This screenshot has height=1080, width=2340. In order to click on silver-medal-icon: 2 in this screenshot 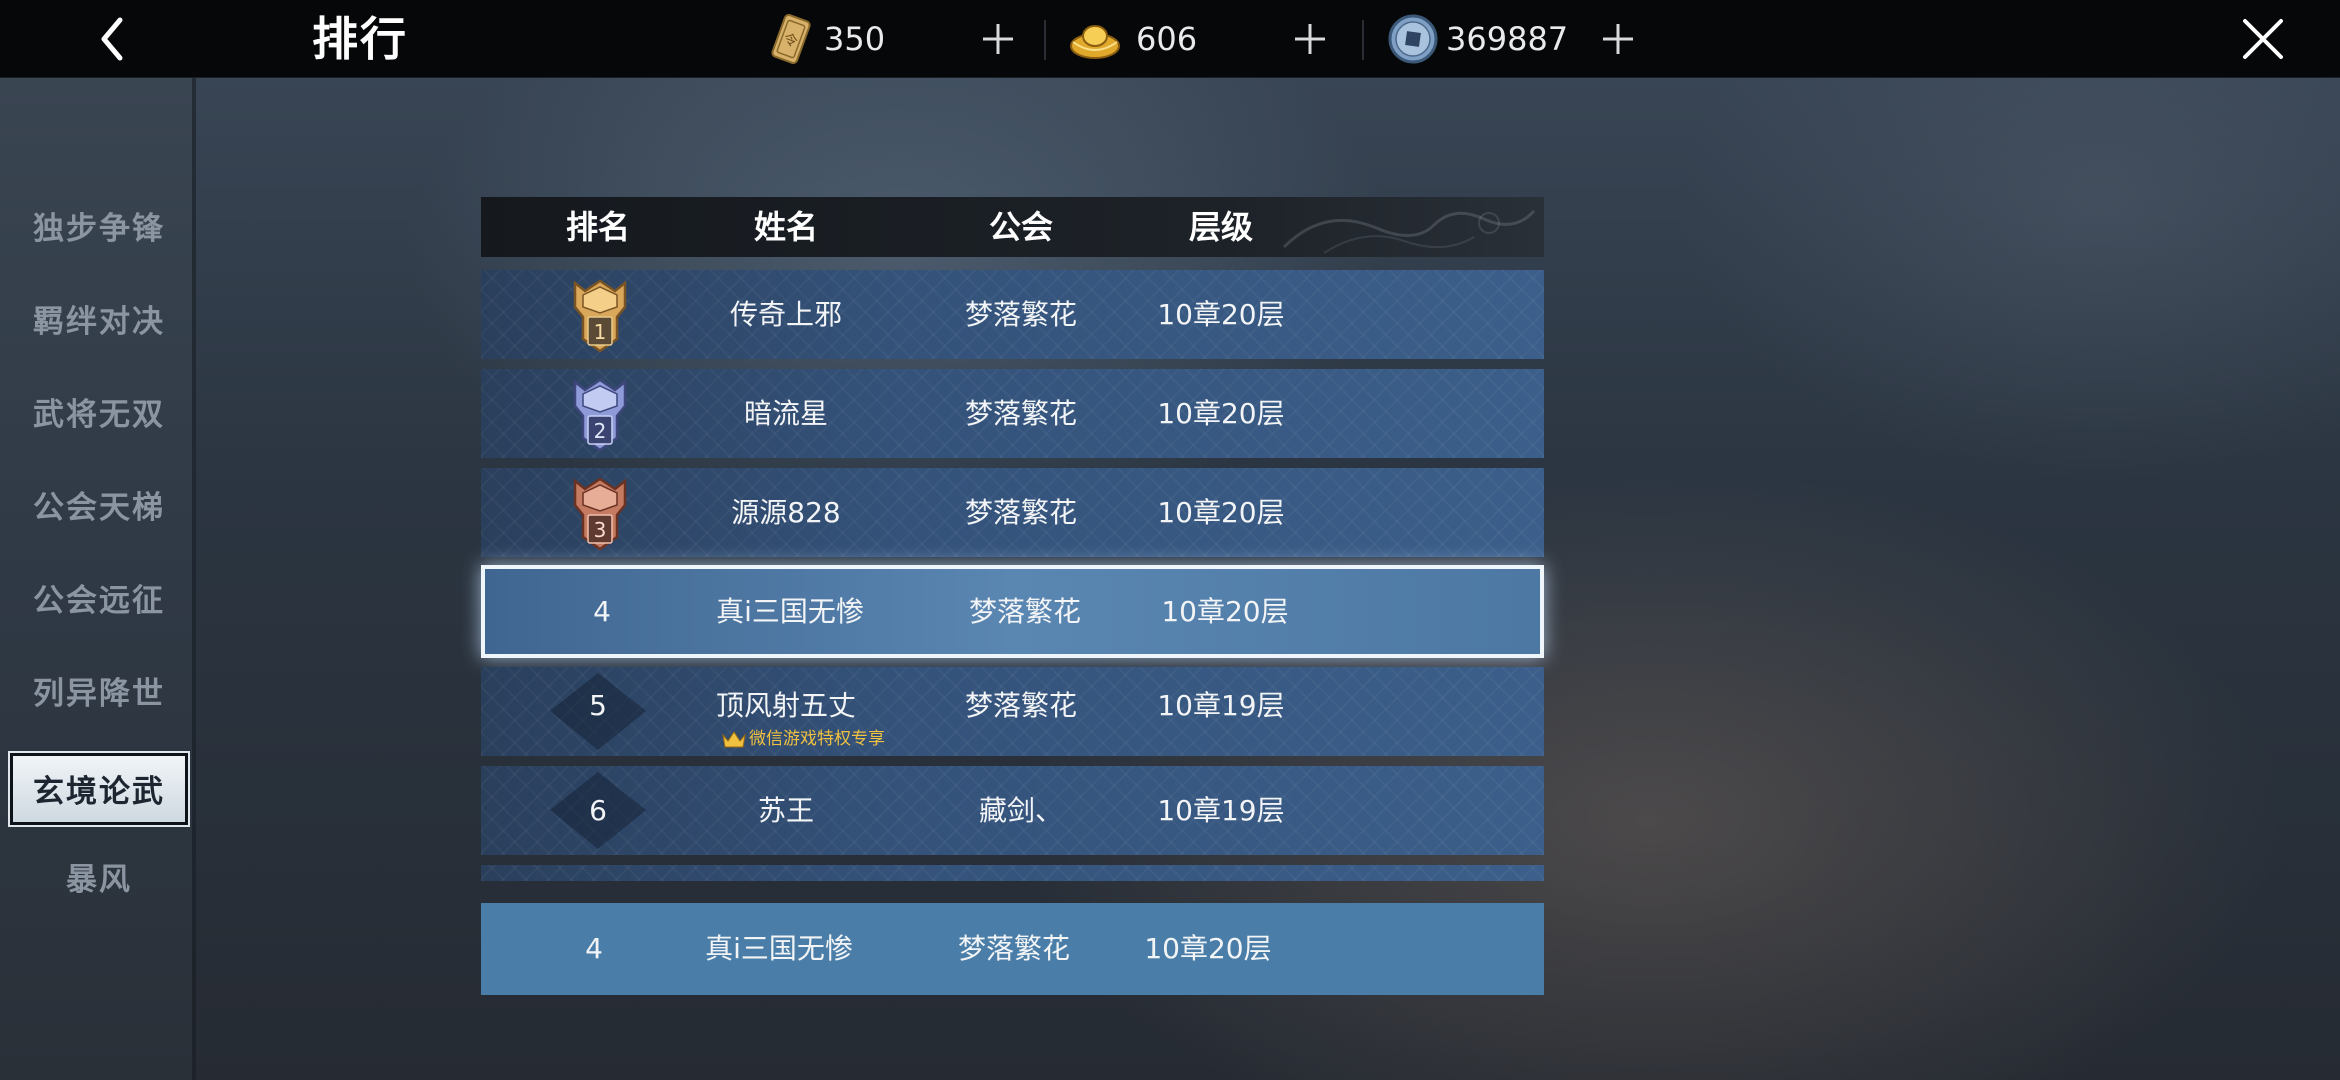, I will do `click(600, 415)`.